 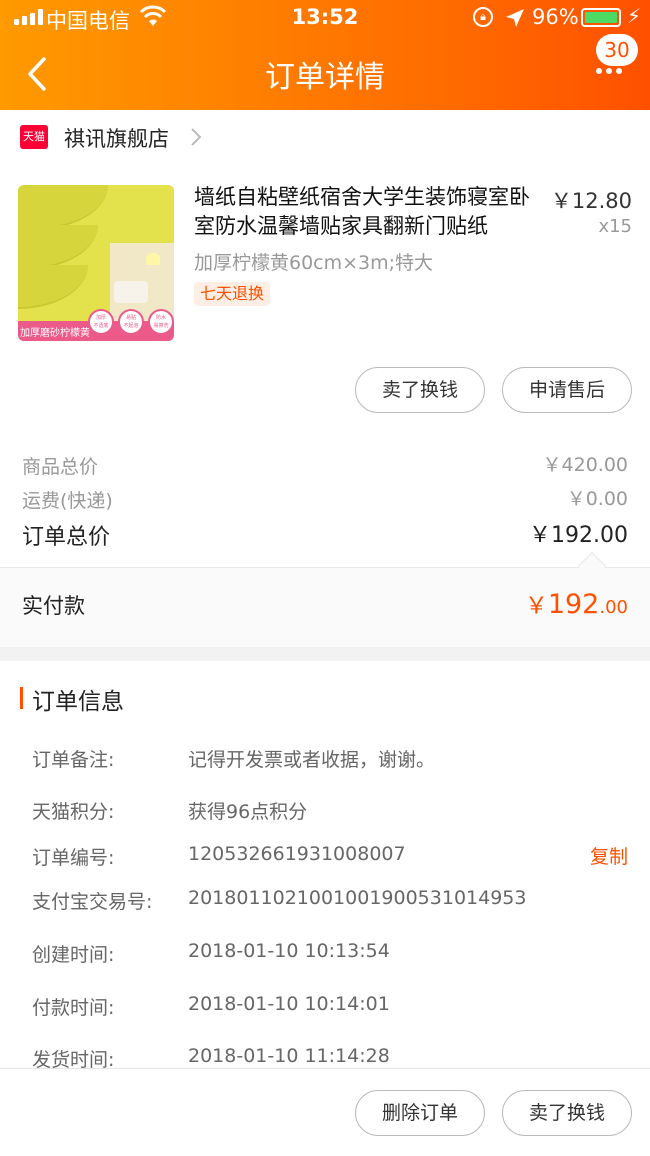 What do you see at coordinates (325, 55) in the screenshot?
I see `app-header: 中国电信 13:52 🔒︎ 96% ⚡︎ 订单详情 30` at bounding box center [325, 55].